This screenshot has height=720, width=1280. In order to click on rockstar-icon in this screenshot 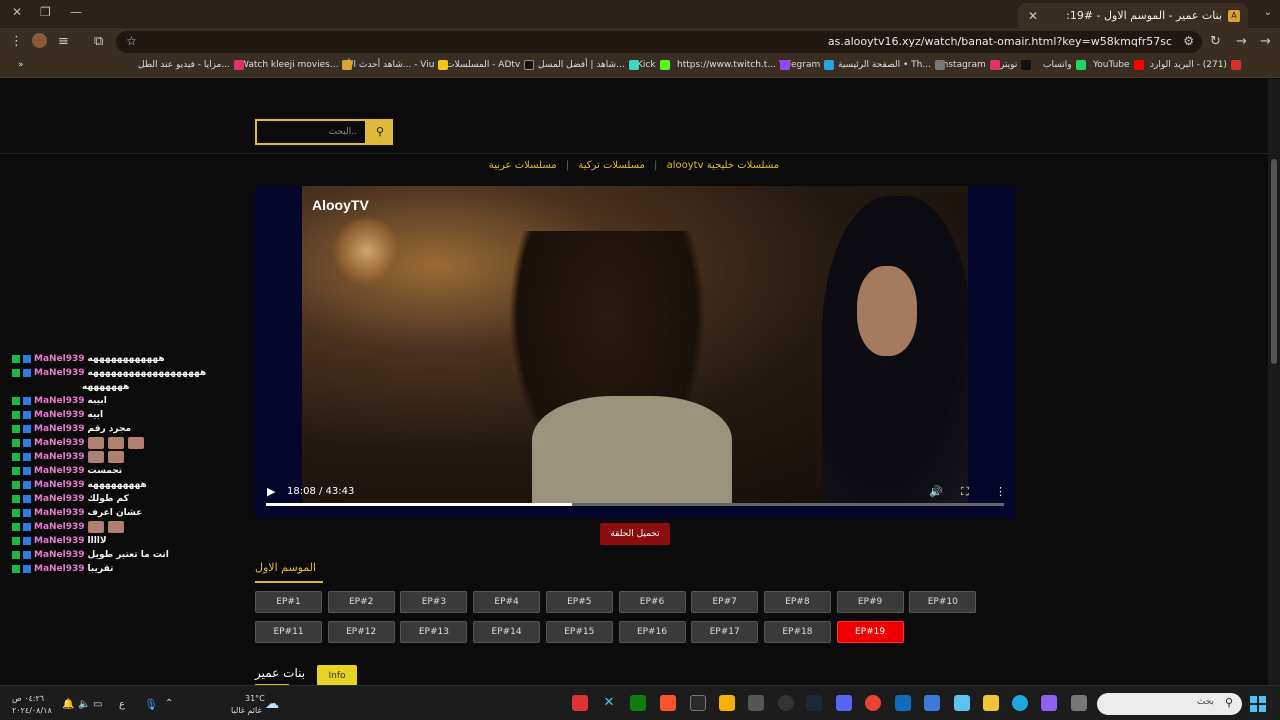, I will do `click(727, 703)`.